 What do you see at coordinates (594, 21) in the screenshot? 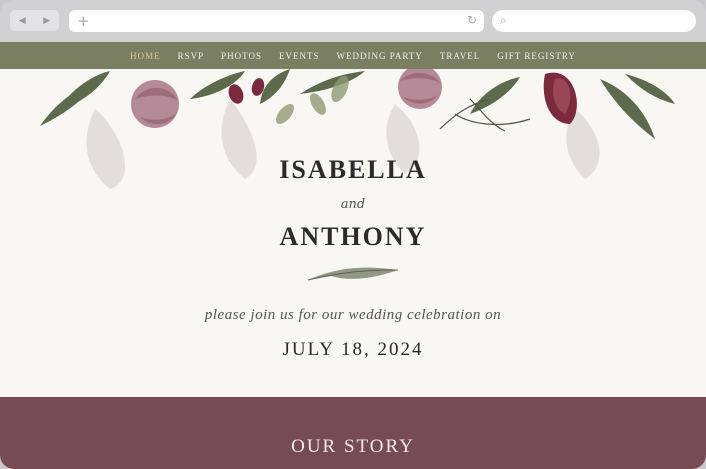
I see `search-input: ⌕` at bounding box center [594, 21].